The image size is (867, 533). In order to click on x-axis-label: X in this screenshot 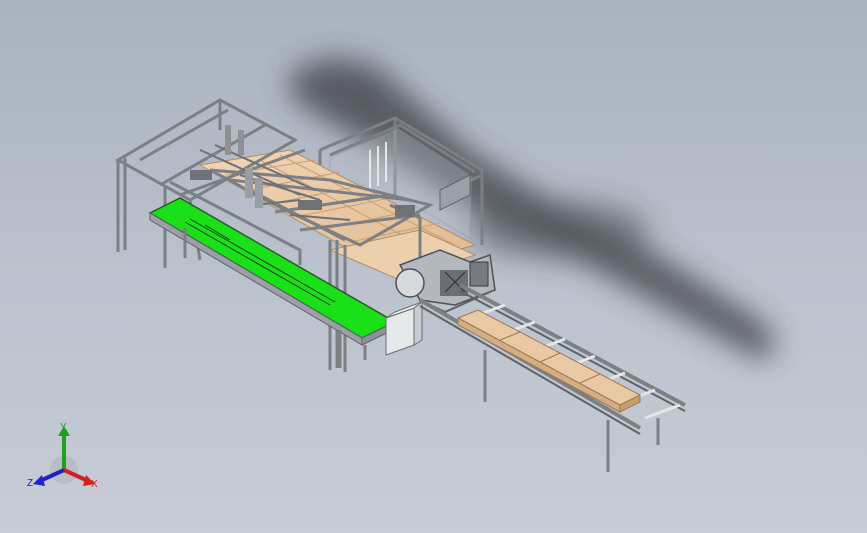, I will do `click(94, 484)`.